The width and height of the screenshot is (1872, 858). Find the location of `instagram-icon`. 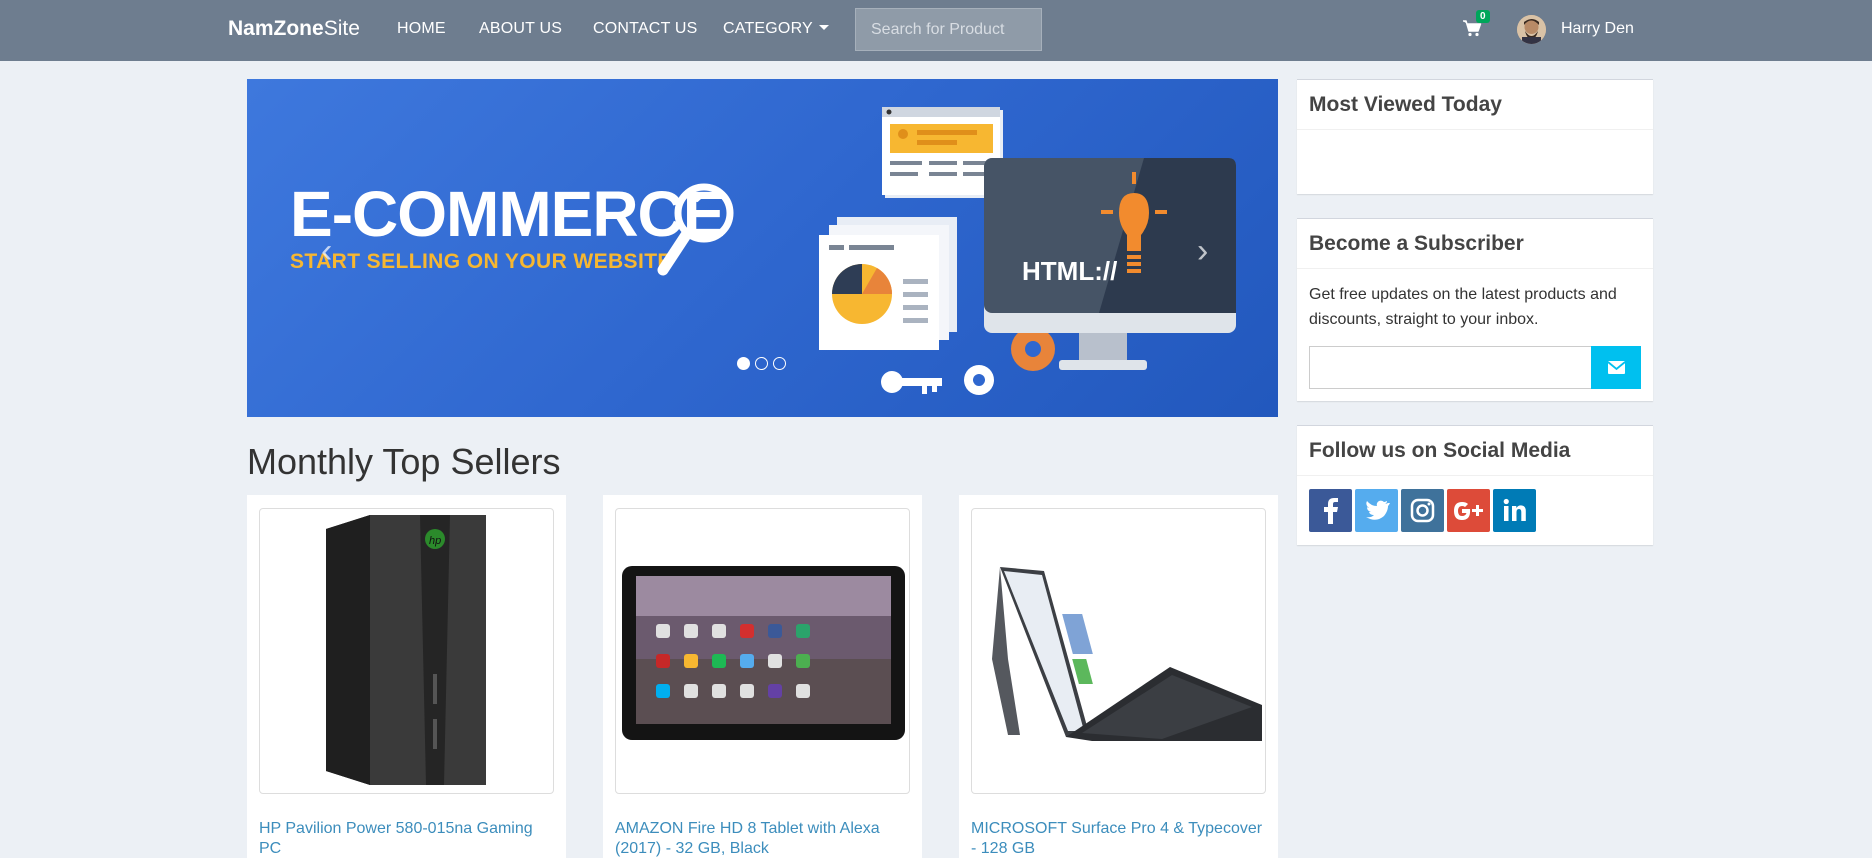

instagram-icon is located at coordinates (1422, 510).